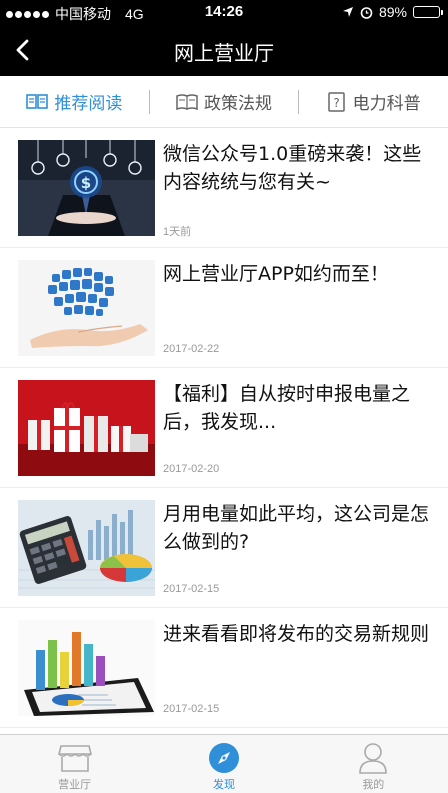  Describe the element at coordinates (428, 12) in the screenshot. I see `battery-icon` at that location.